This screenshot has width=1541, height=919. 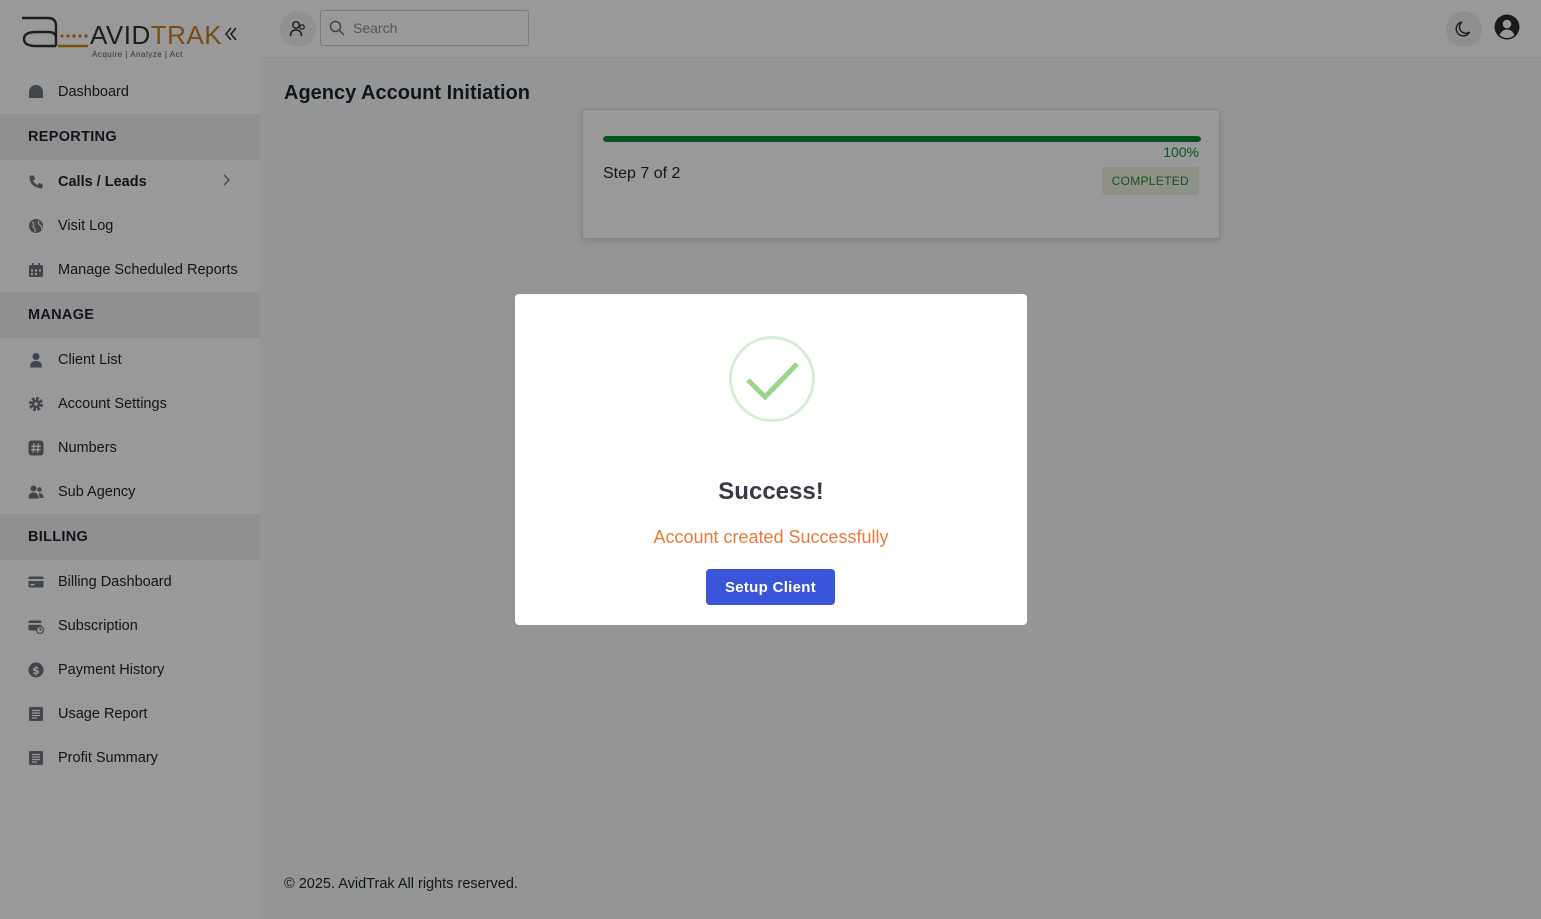 What do you see at coordinates (770, 587) in the screenshot?
I see `setup-client-button: Setup Client` at bounding box center [770, 587].